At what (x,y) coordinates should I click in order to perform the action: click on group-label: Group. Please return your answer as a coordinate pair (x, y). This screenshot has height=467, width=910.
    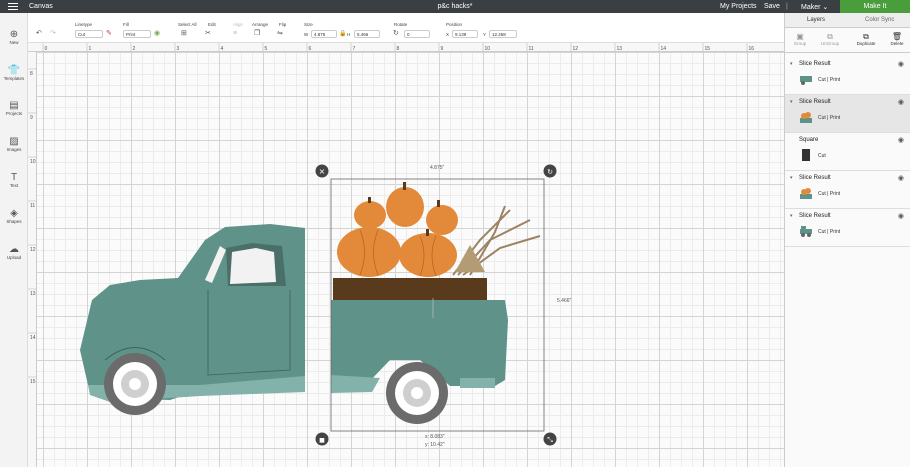
    Looking at the image, I should click on (800, 43).